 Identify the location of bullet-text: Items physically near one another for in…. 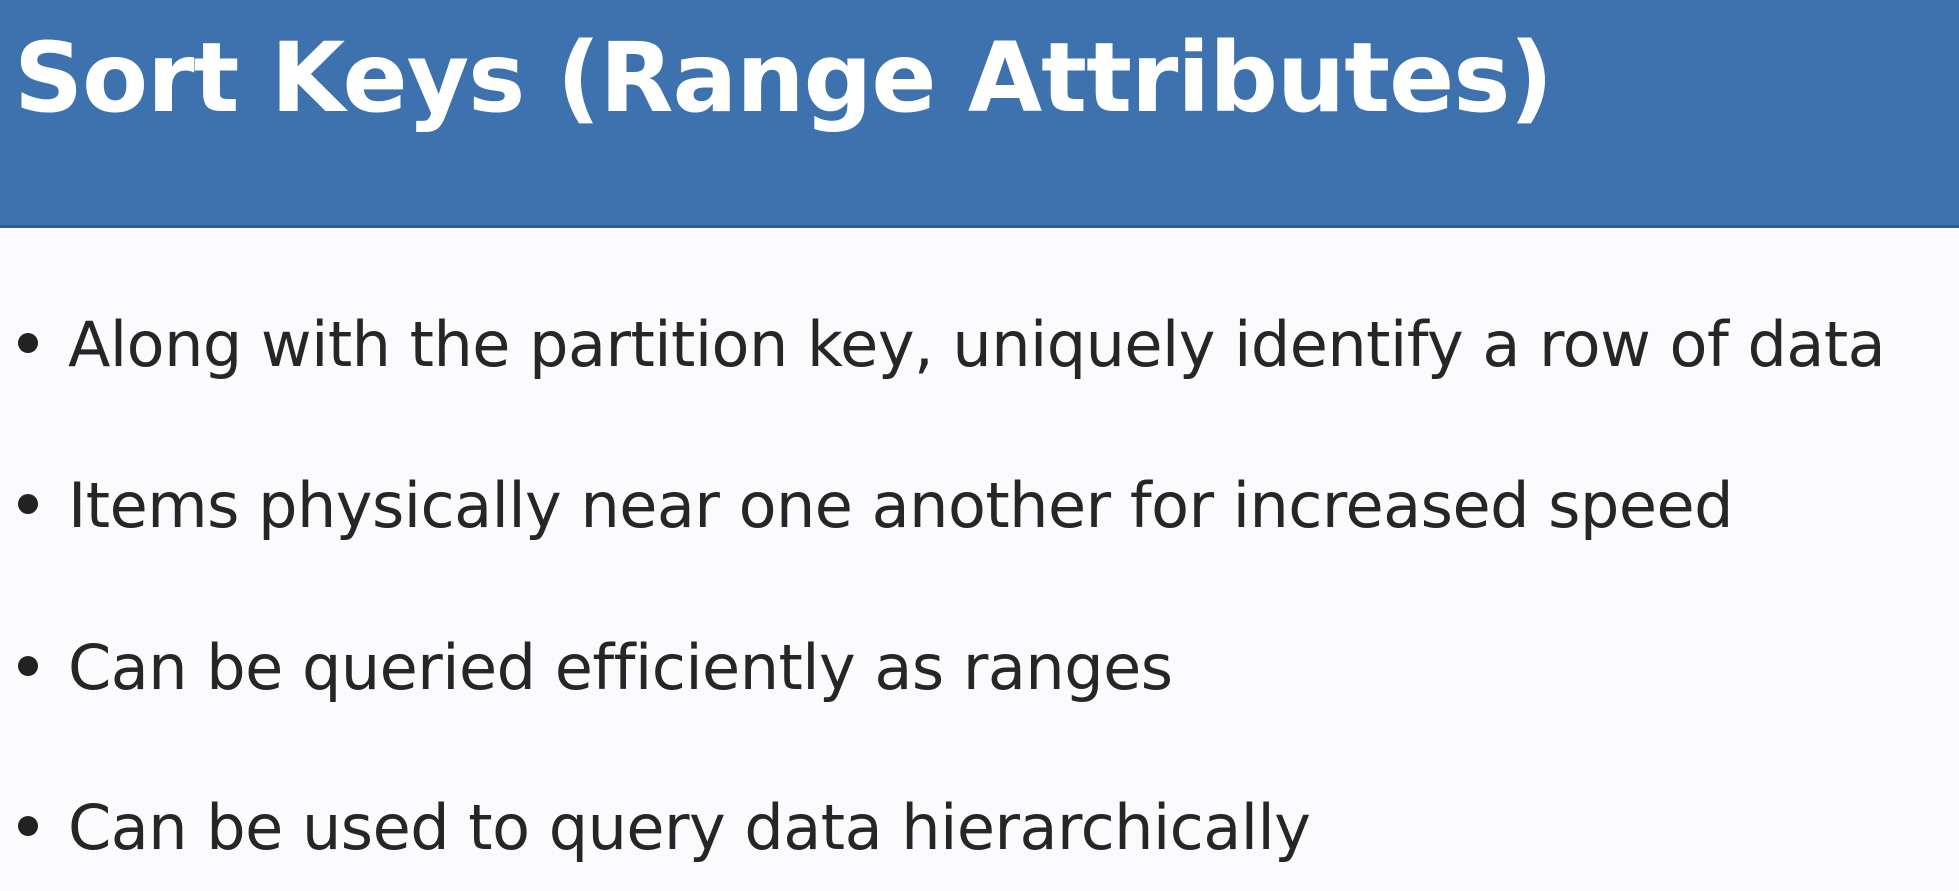
(900, 505).